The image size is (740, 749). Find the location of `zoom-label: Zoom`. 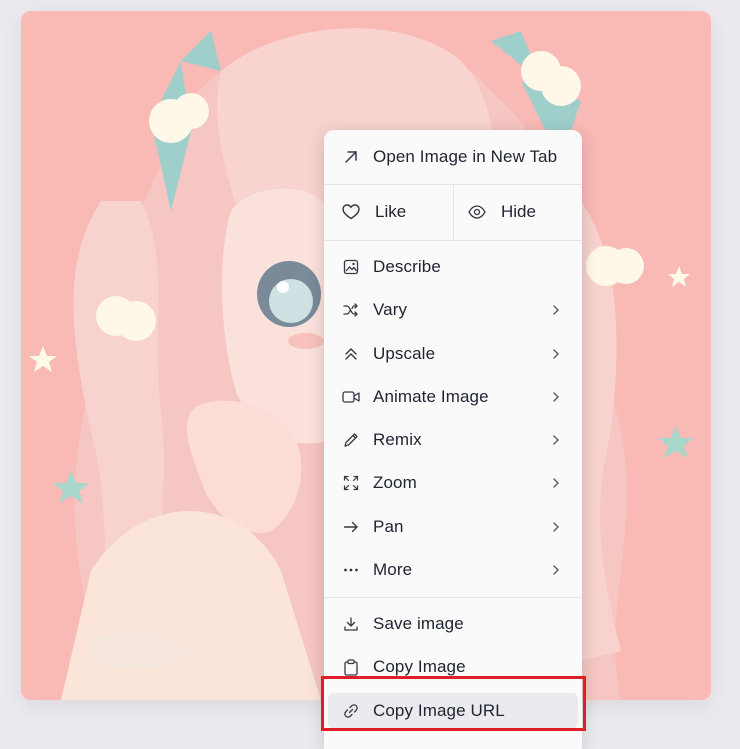

zoom-label: Zoom is located at coordinates (395, 482).